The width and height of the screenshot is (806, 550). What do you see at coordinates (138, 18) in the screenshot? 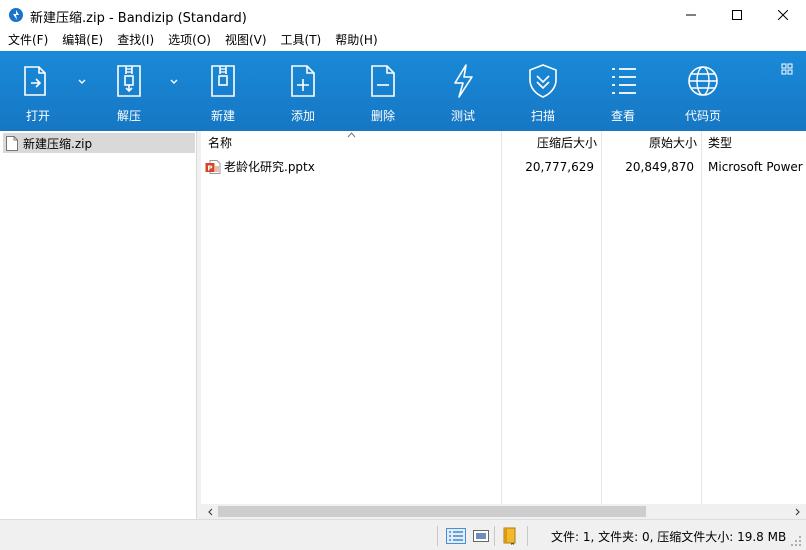
I see `window-title: 新建压缩.zip - Bandizip (Standard)` at bounding box center [138, 18].